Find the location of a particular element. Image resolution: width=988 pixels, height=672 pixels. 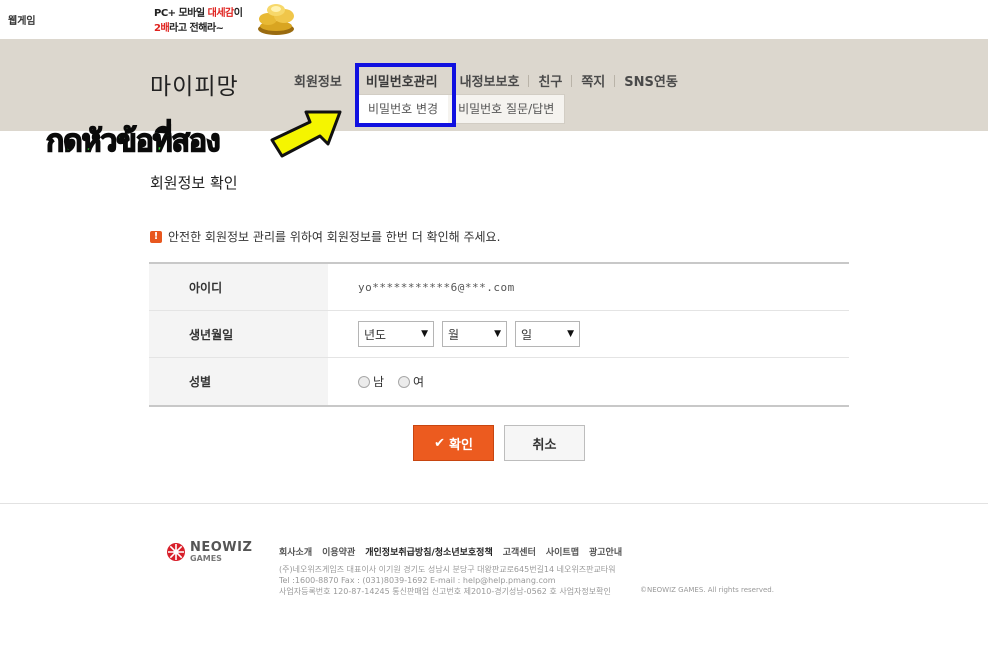

gender-female-radio: 여 is located at coordinates (411, 381).